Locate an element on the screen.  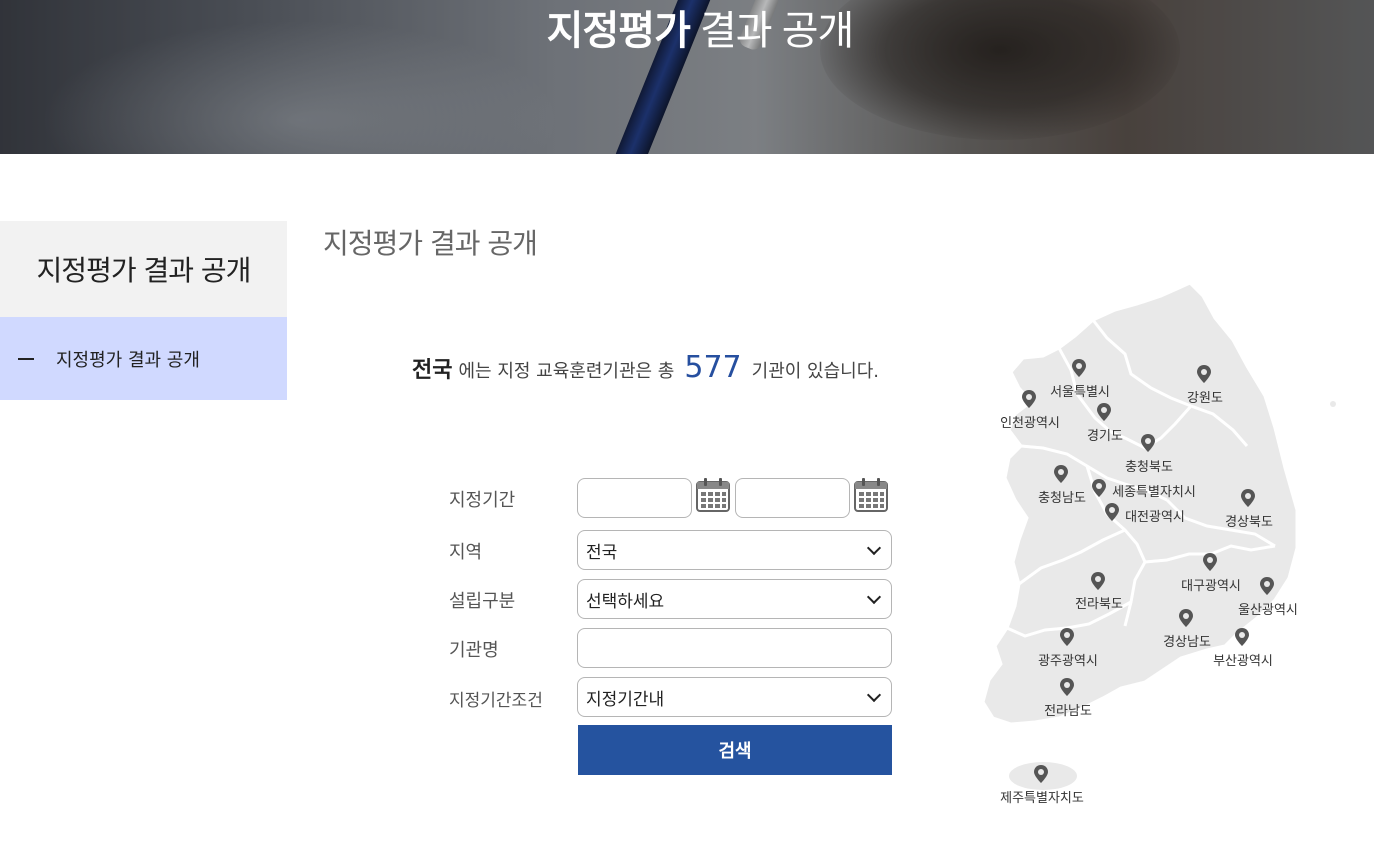
map-region-label: 대구광역시 is located at coordinates (1211, 584).